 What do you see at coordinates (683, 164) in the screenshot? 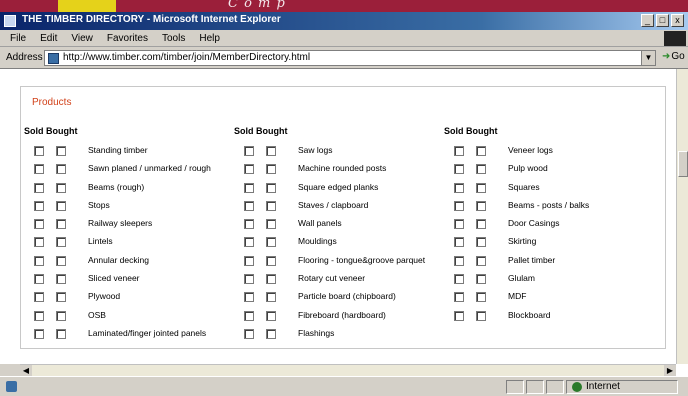
I see `scroll-thumb` at bounding box center [683, 164].